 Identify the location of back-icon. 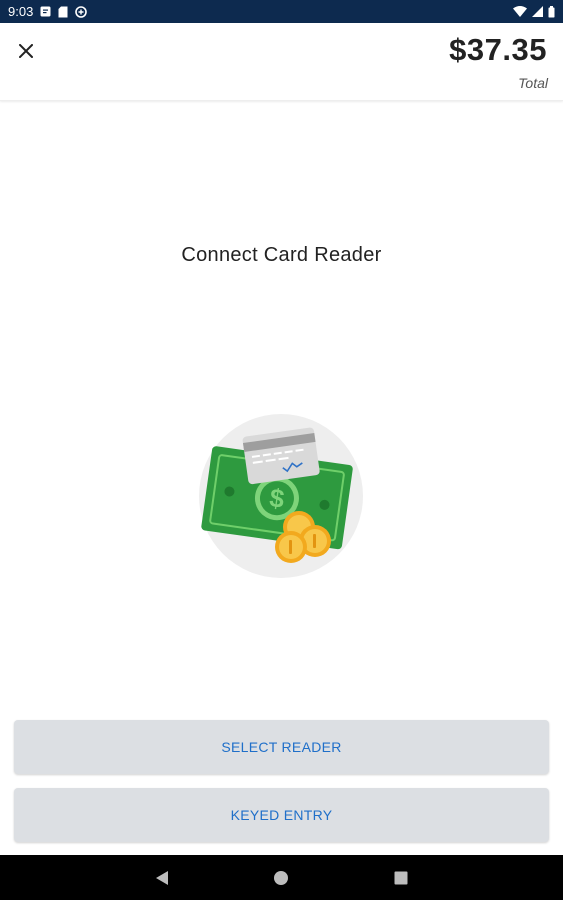
(162, 877).